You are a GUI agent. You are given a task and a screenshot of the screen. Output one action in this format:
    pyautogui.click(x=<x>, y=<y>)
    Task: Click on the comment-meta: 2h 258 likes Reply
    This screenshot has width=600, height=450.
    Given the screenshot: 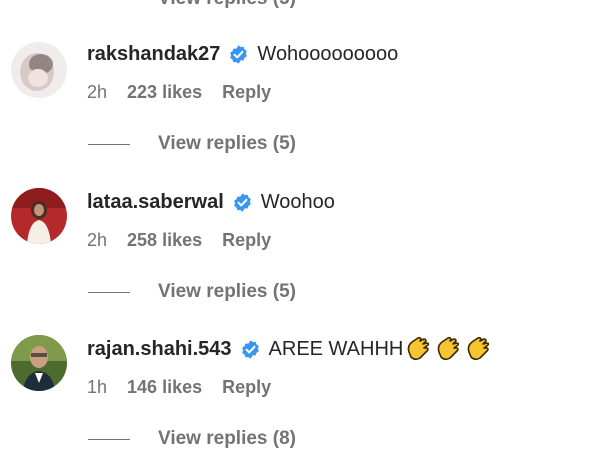 What is the action you would take?
    pyautogui.click(x=179, y=240)
    